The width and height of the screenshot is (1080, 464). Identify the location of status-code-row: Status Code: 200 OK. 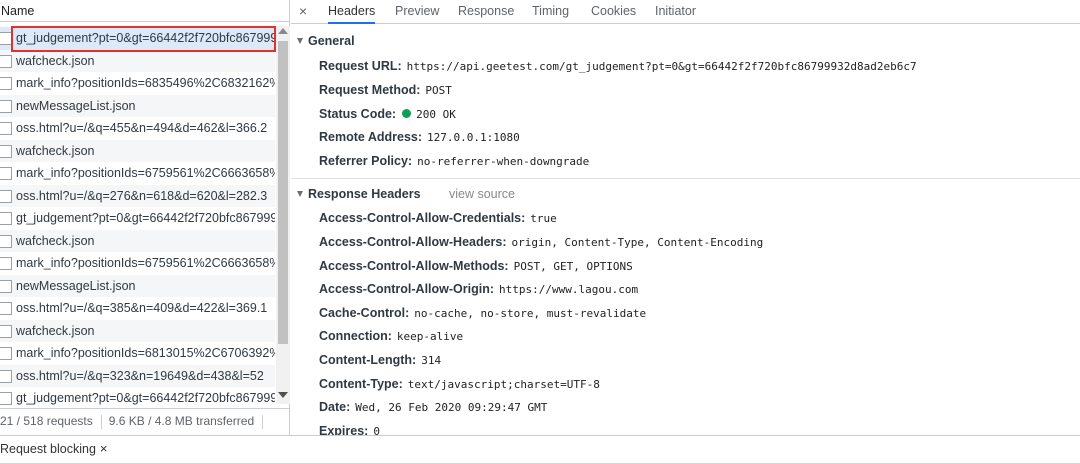
(387, 114).